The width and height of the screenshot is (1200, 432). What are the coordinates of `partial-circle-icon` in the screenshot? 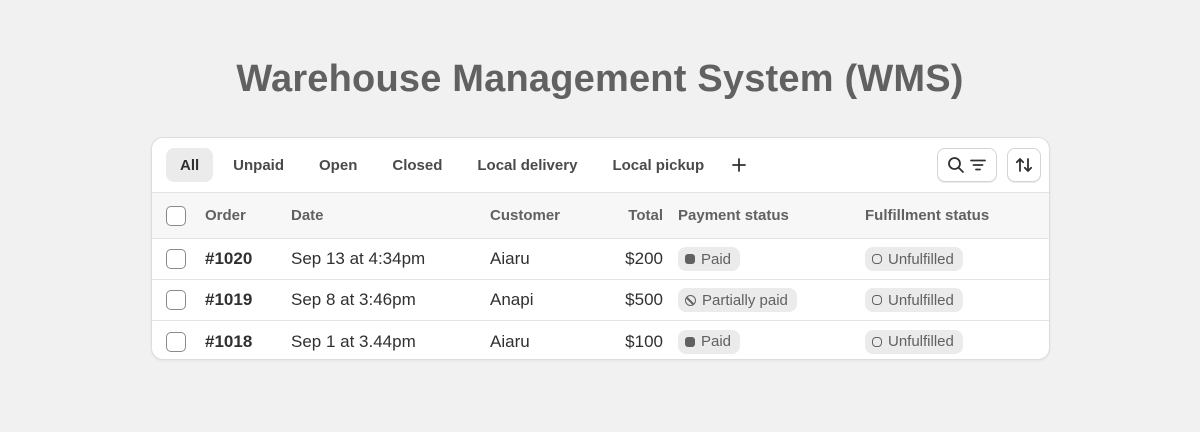 It's located at (690, 300).